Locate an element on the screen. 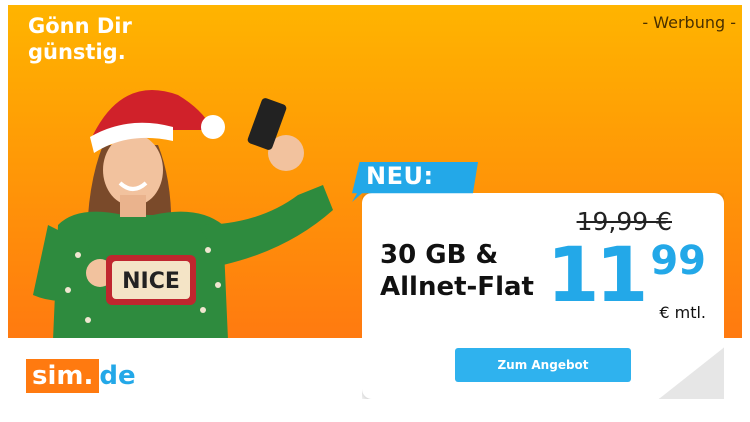 Image resolution: width=750 pixels, height=422 pixels. logo-de: de is located at coordinates (117, 376).